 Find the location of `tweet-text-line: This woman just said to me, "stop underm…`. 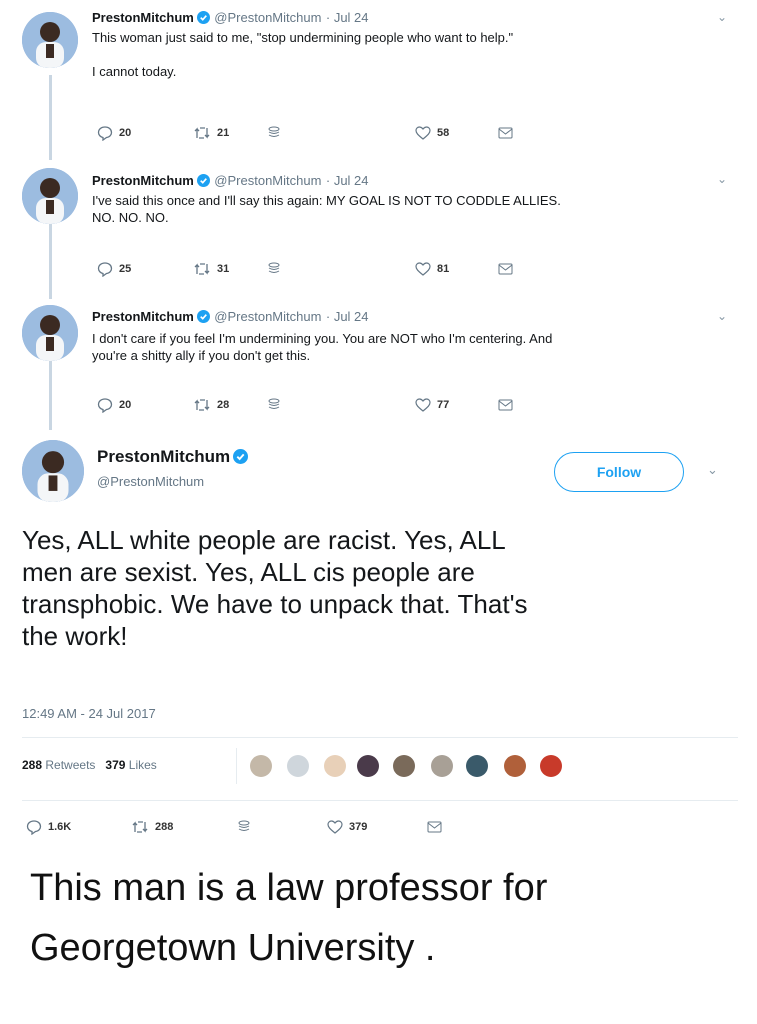

tweet-text-line: This woman just said to me, "stop underm… is located at coordinates (303, 37).